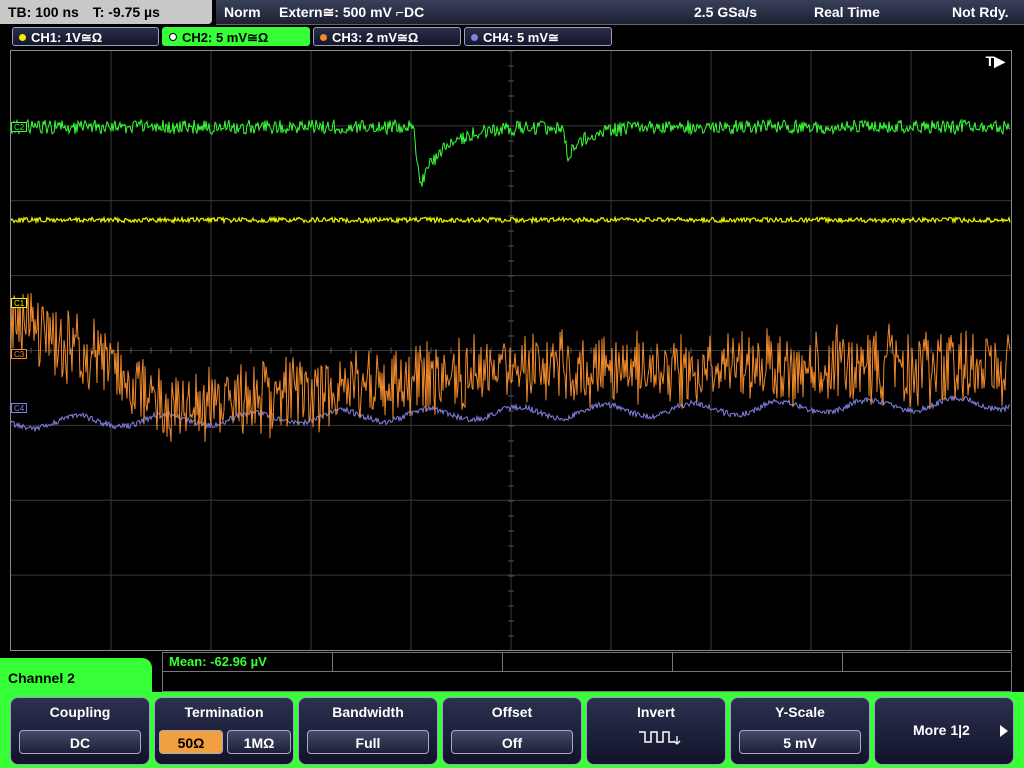 This screenshot has width=1024, height=768. I want to click on chevron-right-icon, so click(1004, 731).